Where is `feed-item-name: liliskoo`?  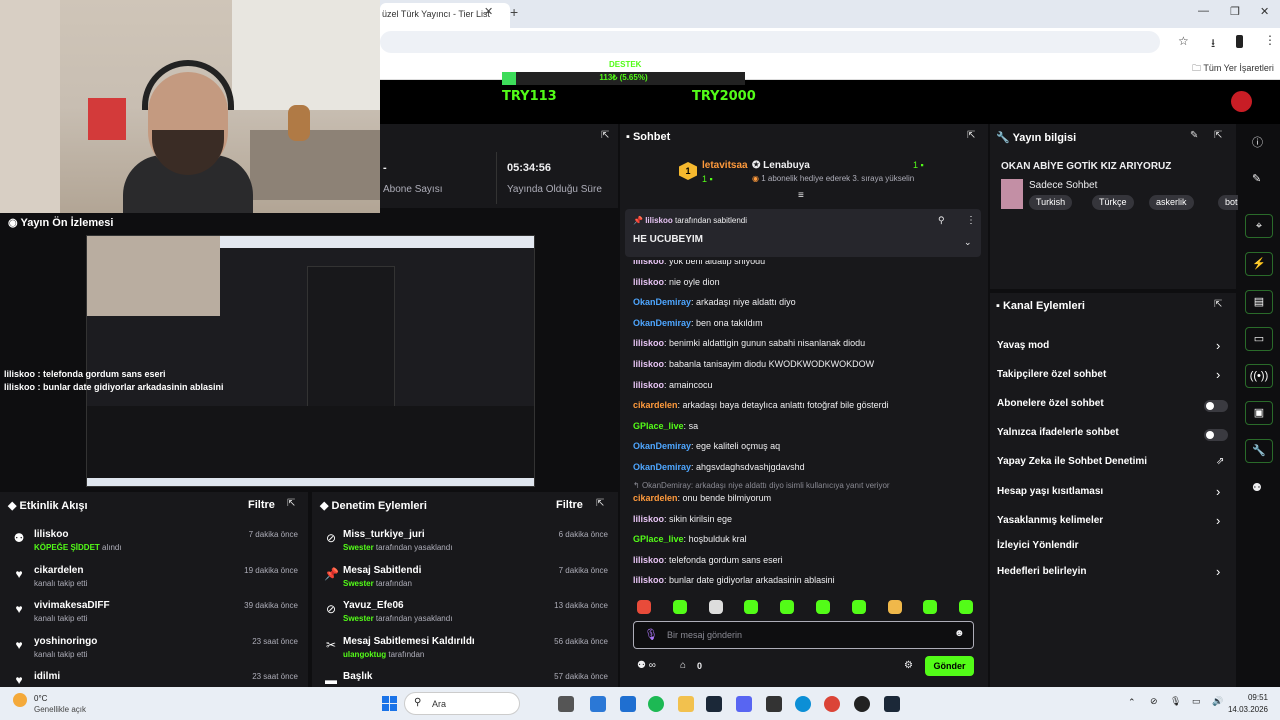
feed-item-name: liliskoo is located at coordinates (51, 534).